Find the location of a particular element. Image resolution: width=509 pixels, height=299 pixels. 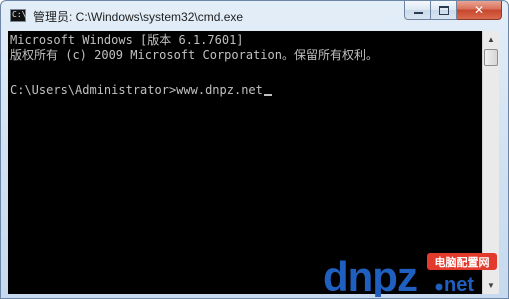

close-button: ✕ is located at coordinates (479, 10).